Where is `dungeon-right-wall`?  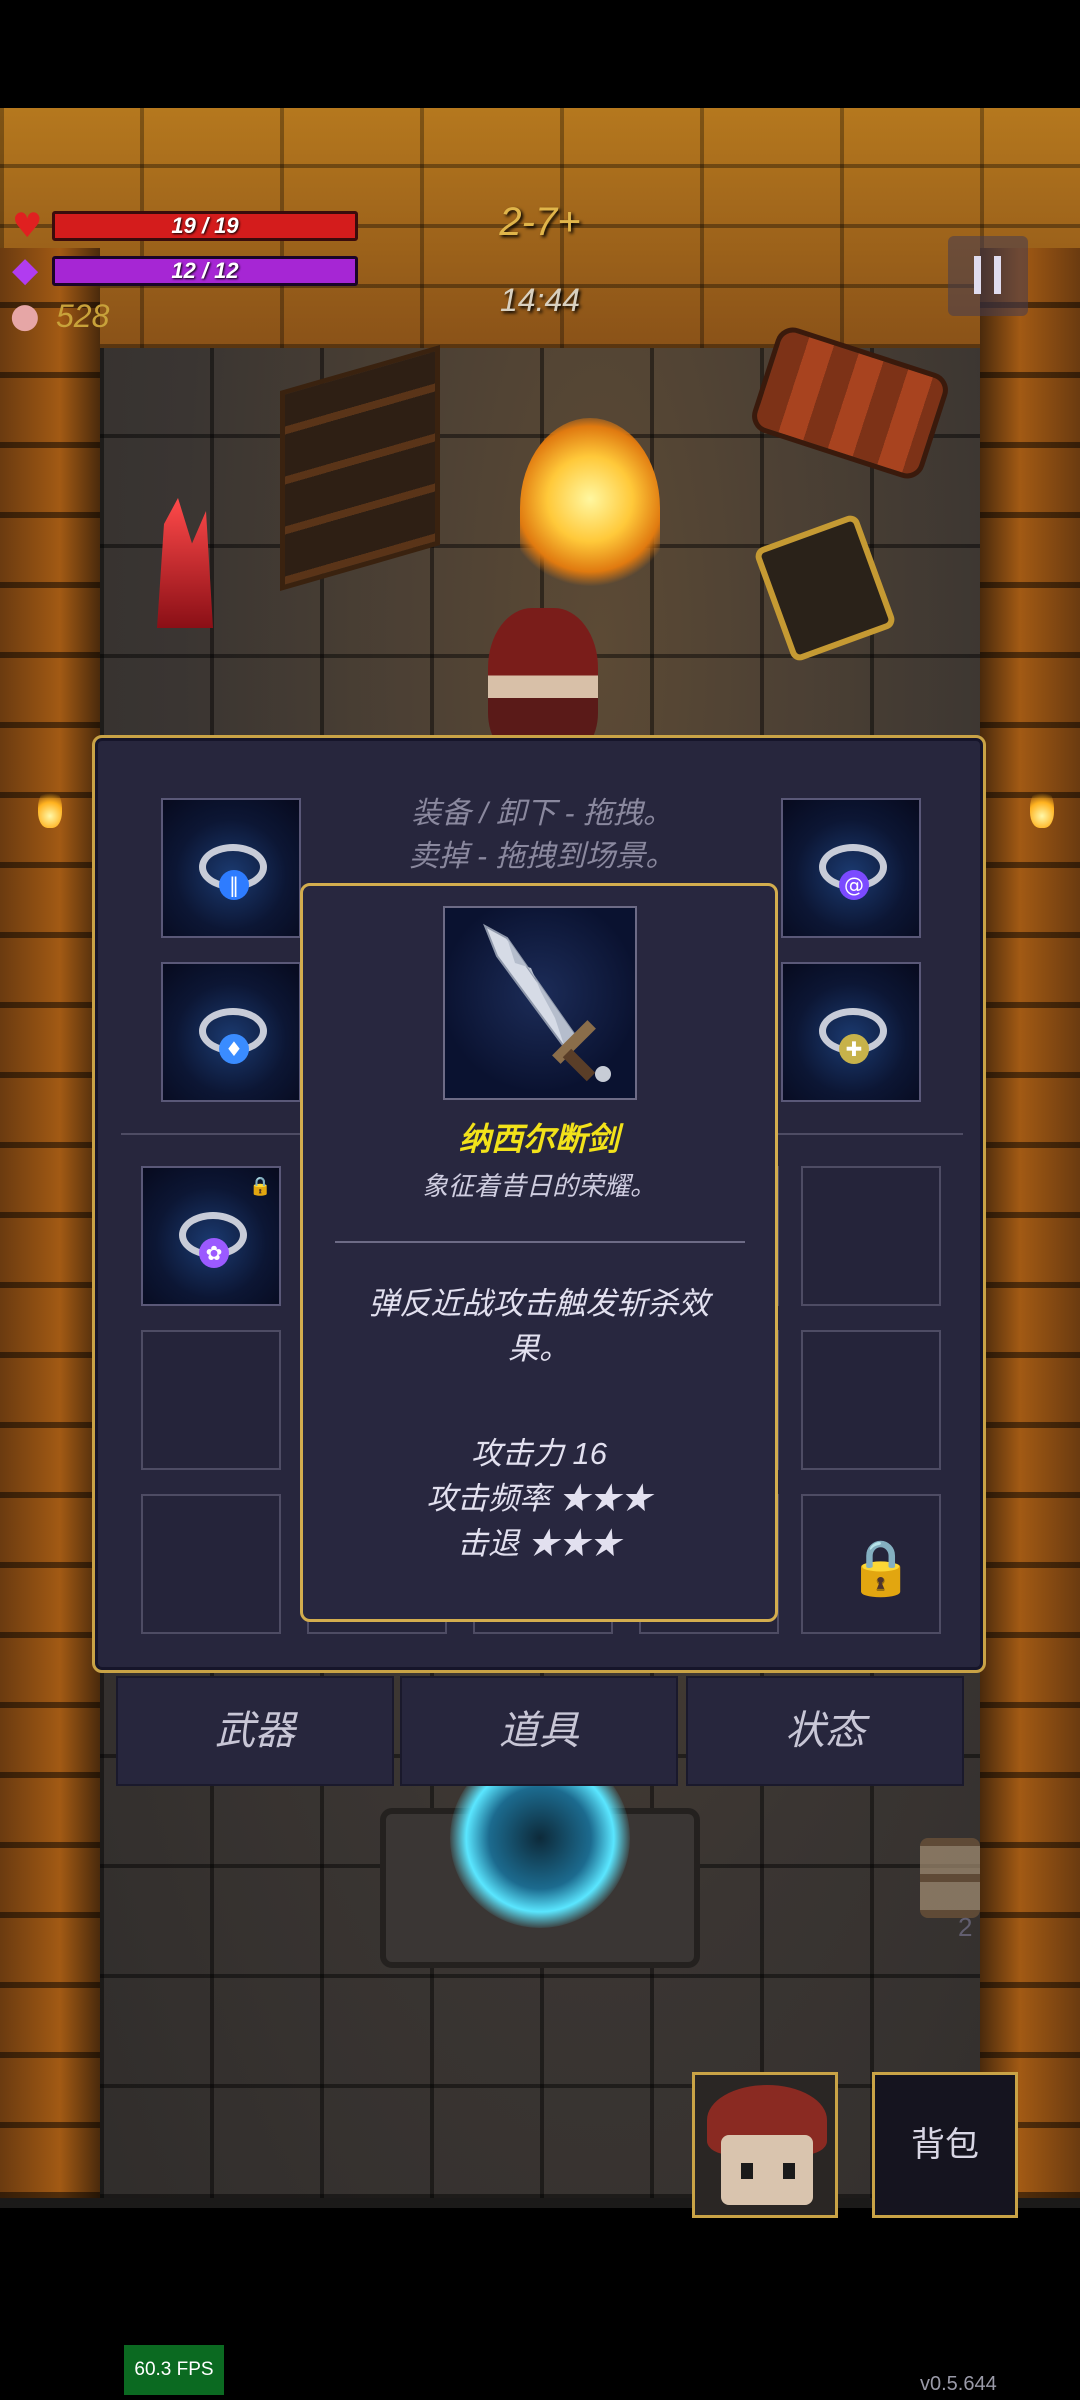
dungeon-right-wall is located at coordinates (1030, 1223).